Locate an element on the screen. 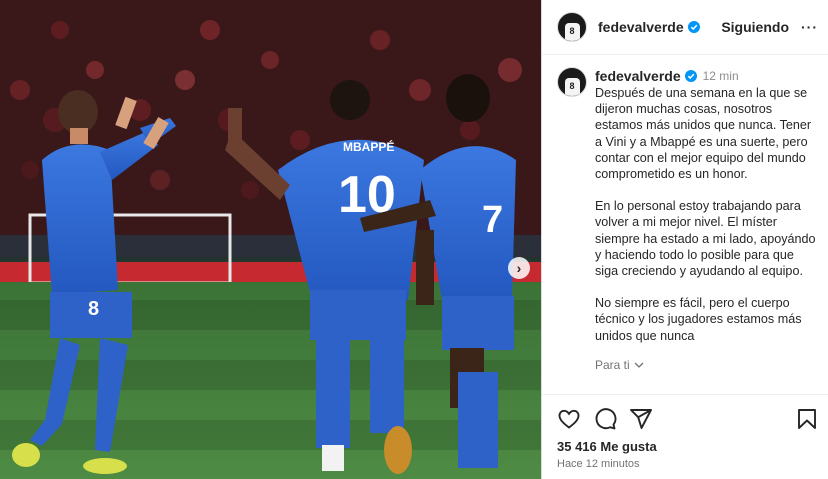 This screenshot has height=479, width=828. caption-username: fedevalverde is located at coordinates (638, 76).